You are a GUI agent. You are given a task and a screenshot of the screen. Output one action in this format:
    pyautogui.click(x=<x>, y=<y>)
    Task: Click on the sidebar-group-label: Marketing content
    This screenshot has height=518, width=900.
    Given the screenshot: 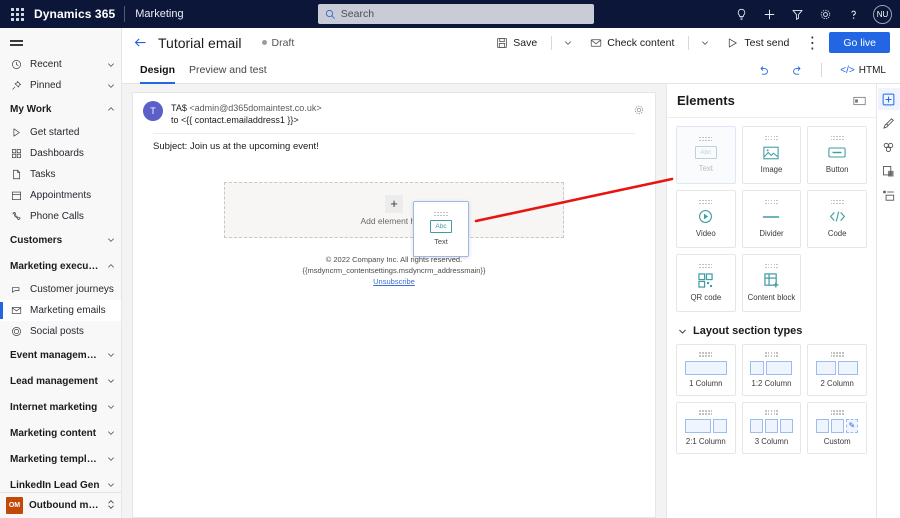 What is the action you would take?
    pyautogui.click(x=53, y=433)
    